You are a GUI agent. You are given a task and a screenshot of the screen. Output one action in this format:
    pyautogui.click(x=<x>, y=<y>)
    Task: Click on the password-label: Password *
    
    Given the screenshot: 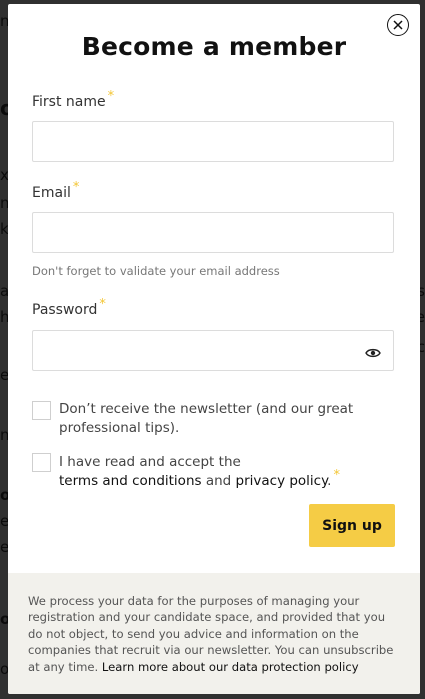 What is the action you would take?
    pyautogui.click(x=69, y=307)
    